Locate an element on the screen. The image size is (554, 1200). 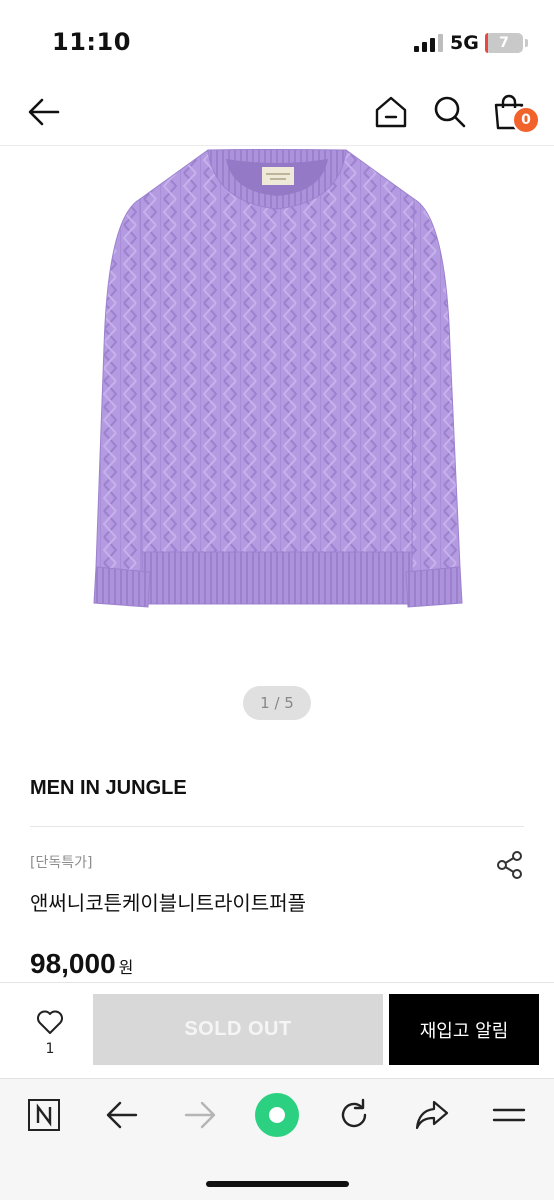
browser-share-button is located at coordinates (432, 1115).